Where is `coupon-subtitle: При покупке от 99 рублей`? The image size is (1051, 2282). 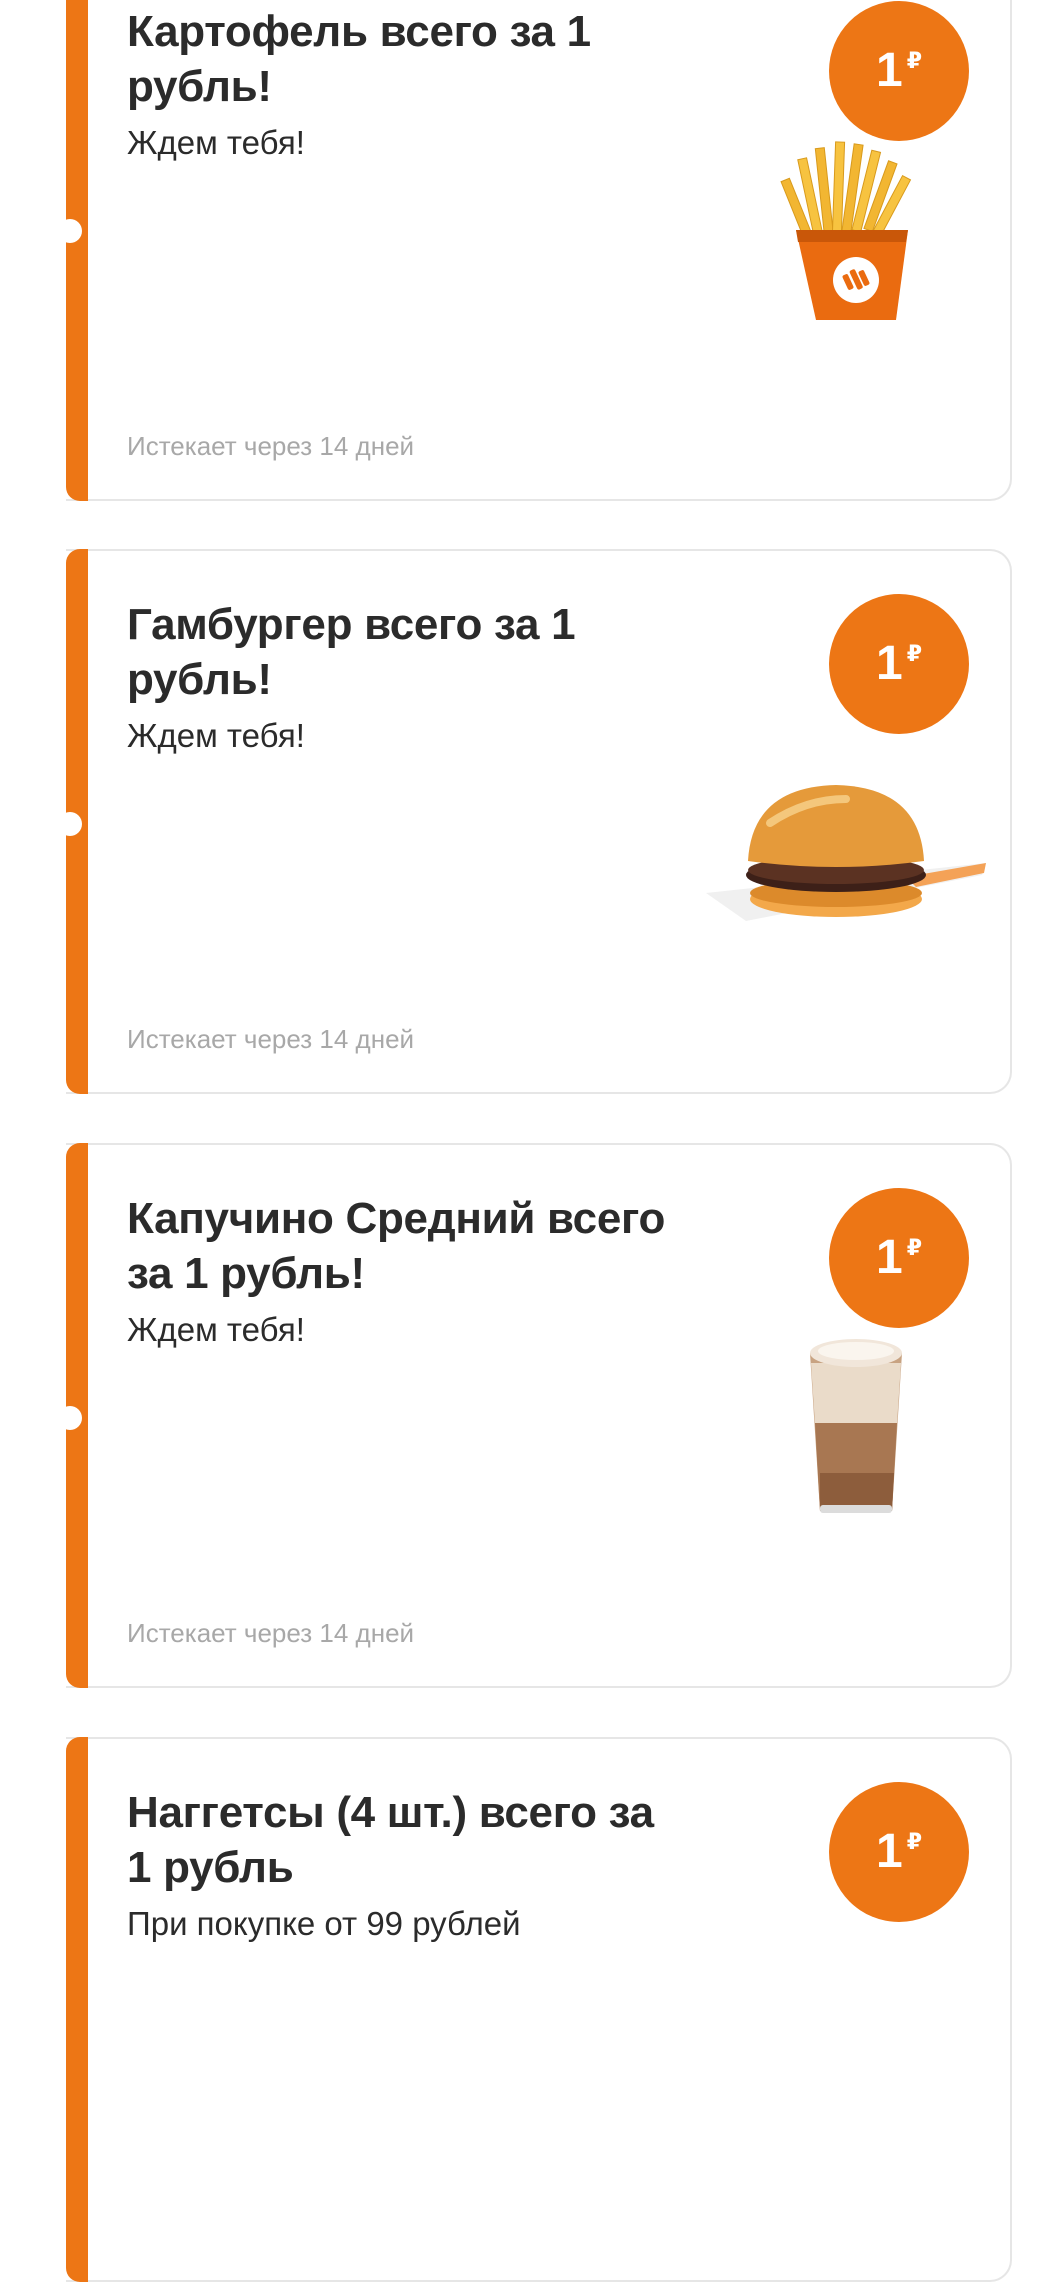
coupon-subtitle: При покупке от 99 рублей is located at coordinates (324, 1923).